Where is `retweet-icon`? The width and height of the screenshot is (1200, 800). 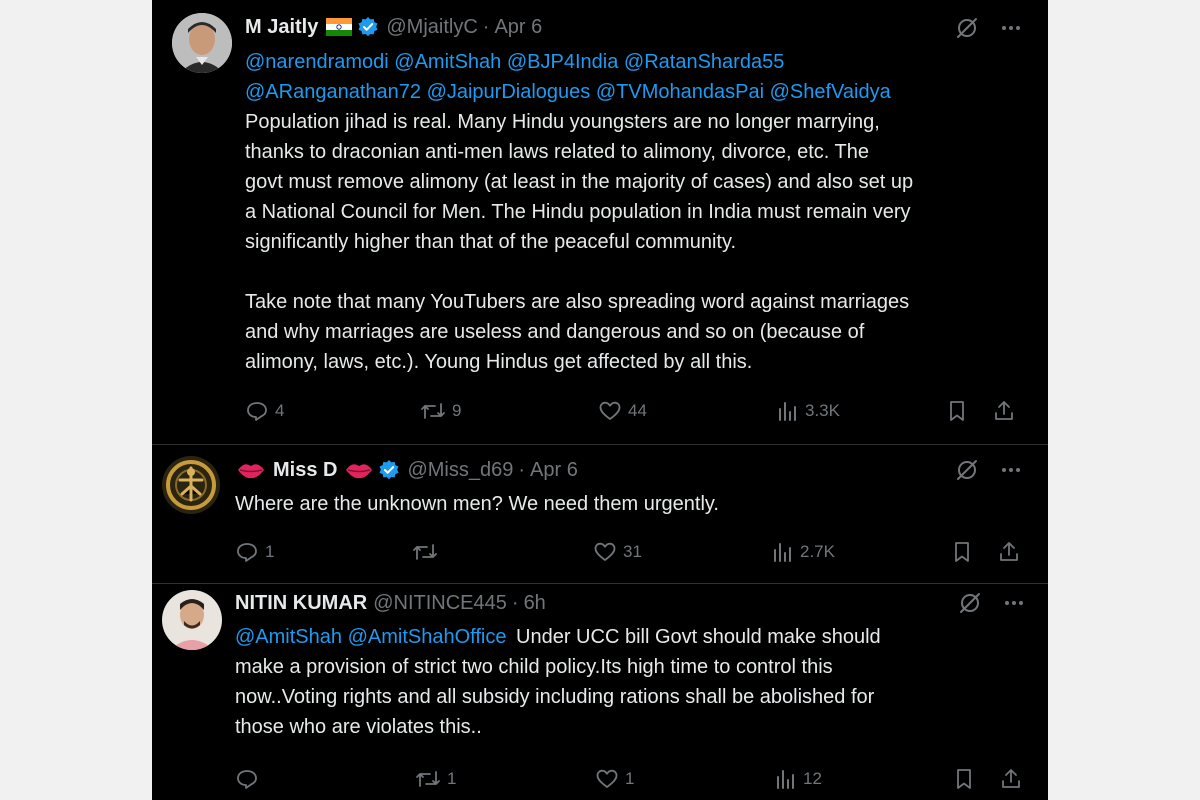 retweet-icon is located at coordinates (433, 411).